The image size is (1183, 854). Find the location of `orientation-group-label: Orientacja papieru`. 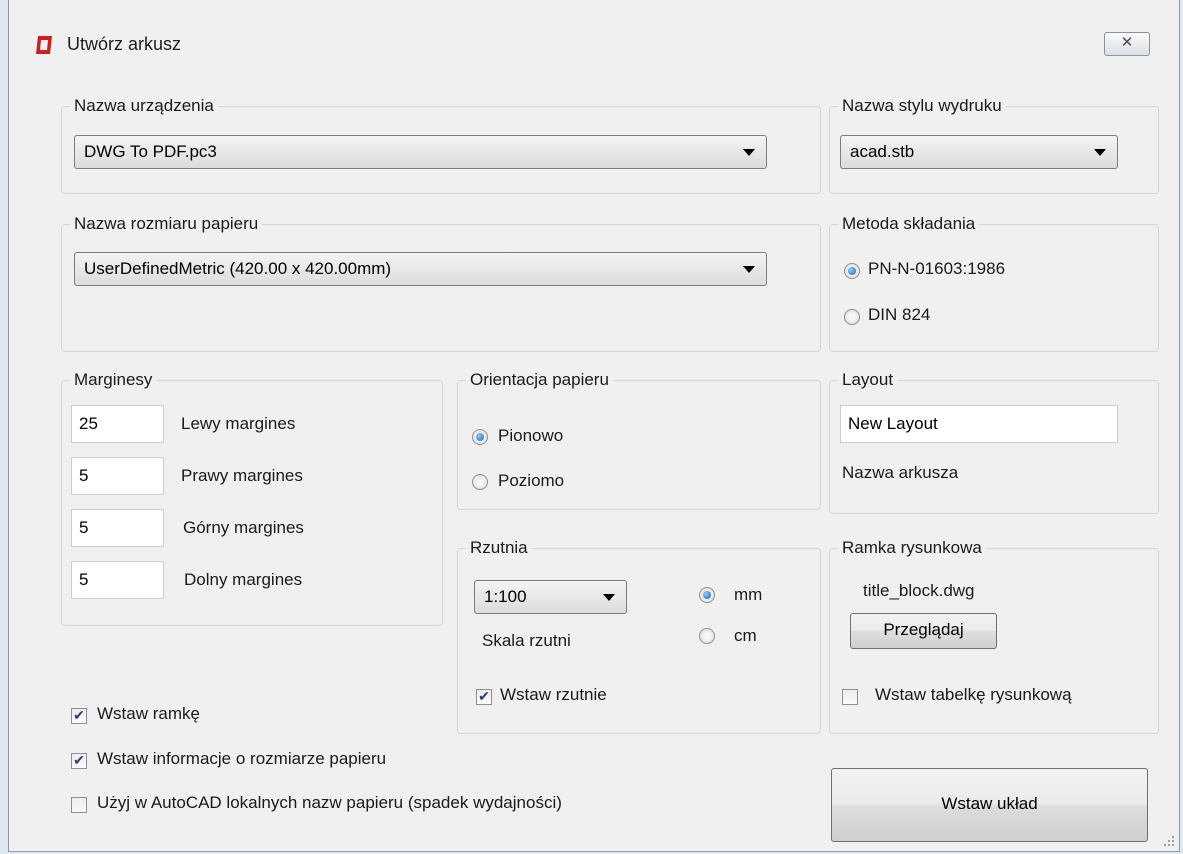

orientation-group-label: Orientacja papieru is located at coordinates (539, 380).